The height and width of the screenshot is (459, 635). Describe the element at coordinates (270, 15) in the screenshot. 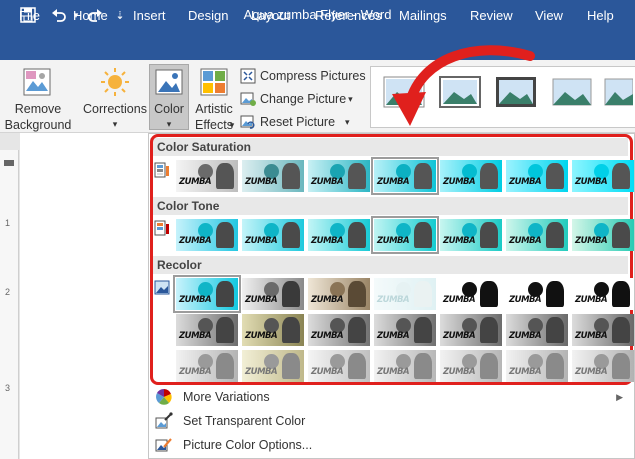

I see `tab-layout: Layout` at that location.